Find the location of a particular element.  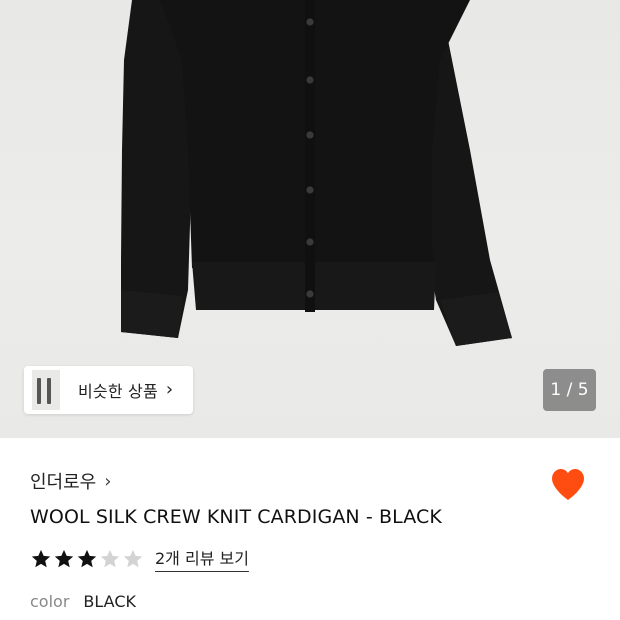

color-value: BLACK is located at coordinates (109, 601).